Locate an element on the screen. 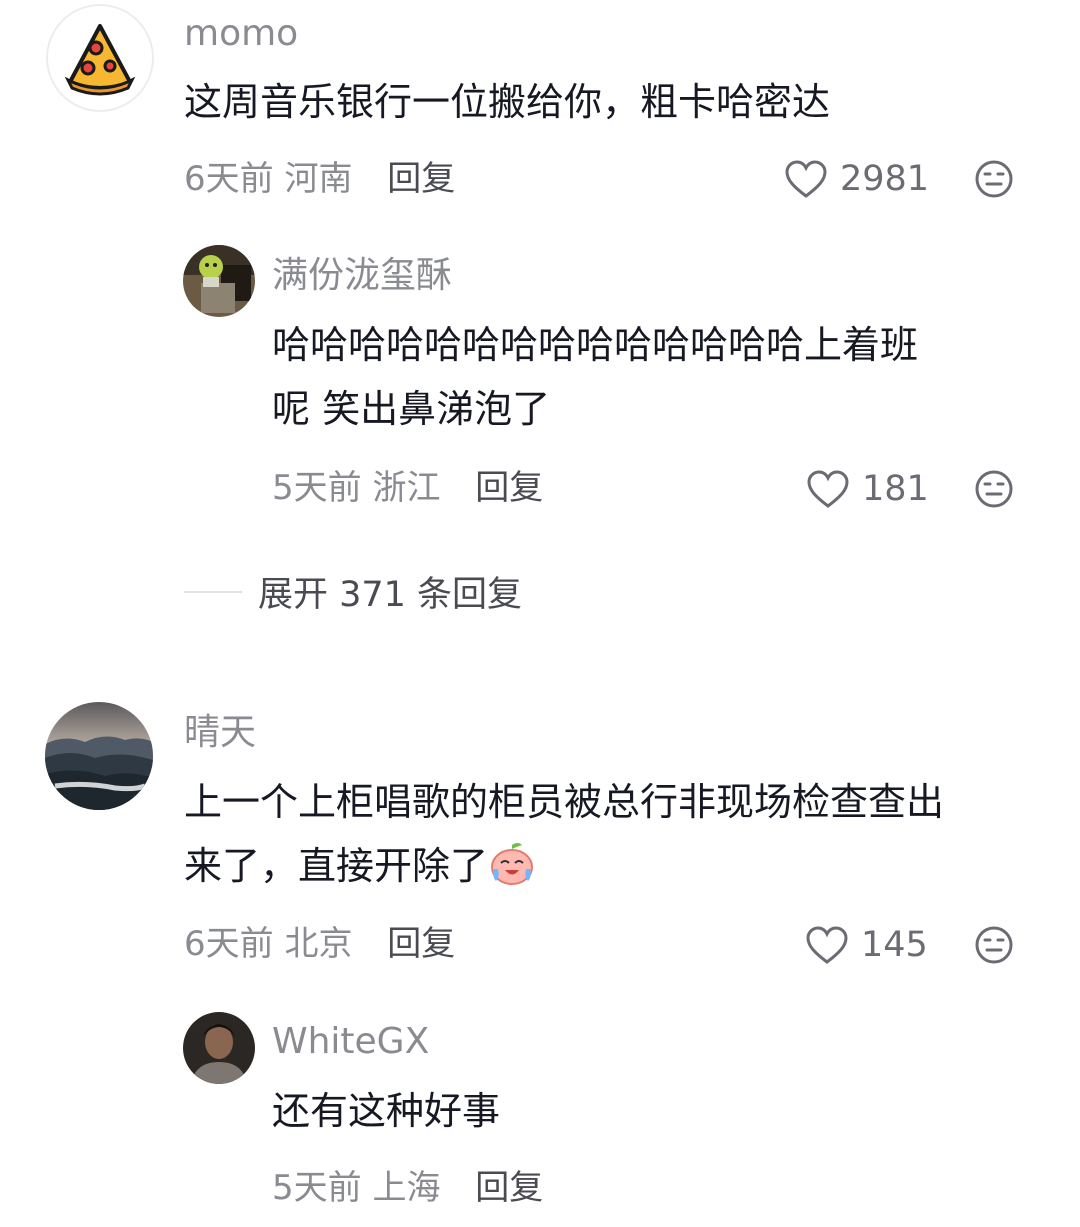 The width and height of the screenshot is (1080, 1227). like-button: 145 is located at coordinates (866, 945).